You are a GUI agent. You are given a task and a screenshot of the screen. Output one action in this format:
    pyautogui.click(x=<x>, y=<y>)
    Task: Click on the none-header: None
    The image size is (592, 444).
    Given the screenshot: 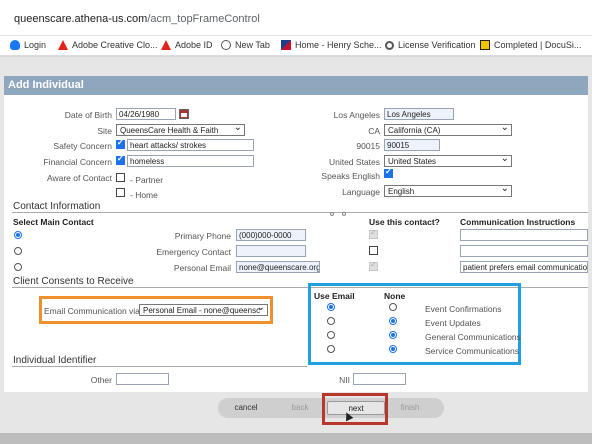 What is the action you would take?
    pyautogui.click(x=395, y=296)
    